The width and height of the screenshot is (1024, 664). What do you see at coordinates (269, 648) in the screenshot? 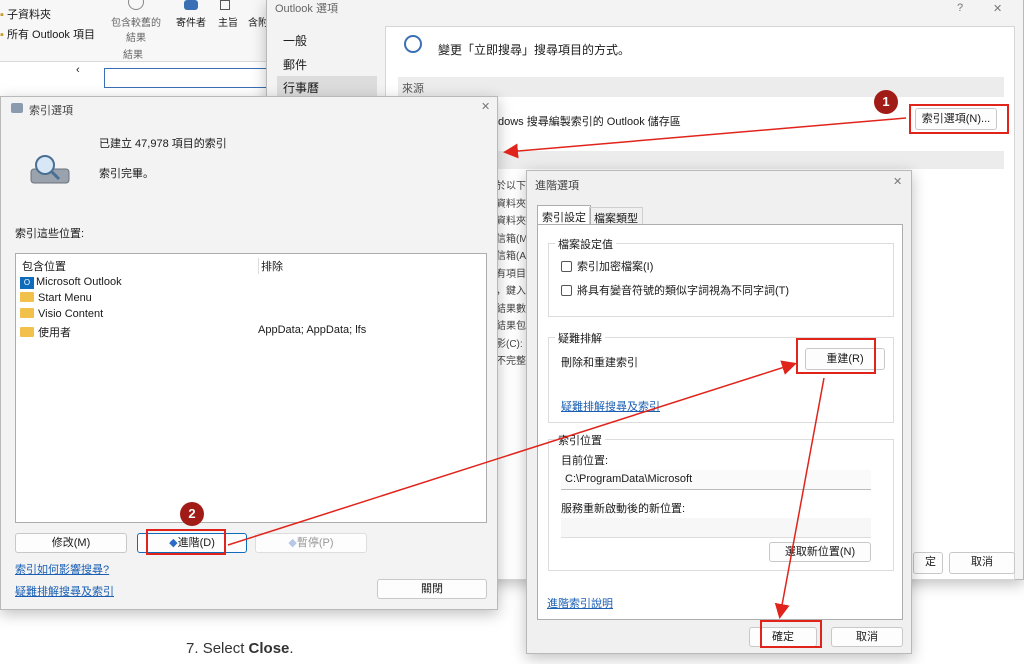
I see `step-text-bold: Close` at bounding box center [269, 648].